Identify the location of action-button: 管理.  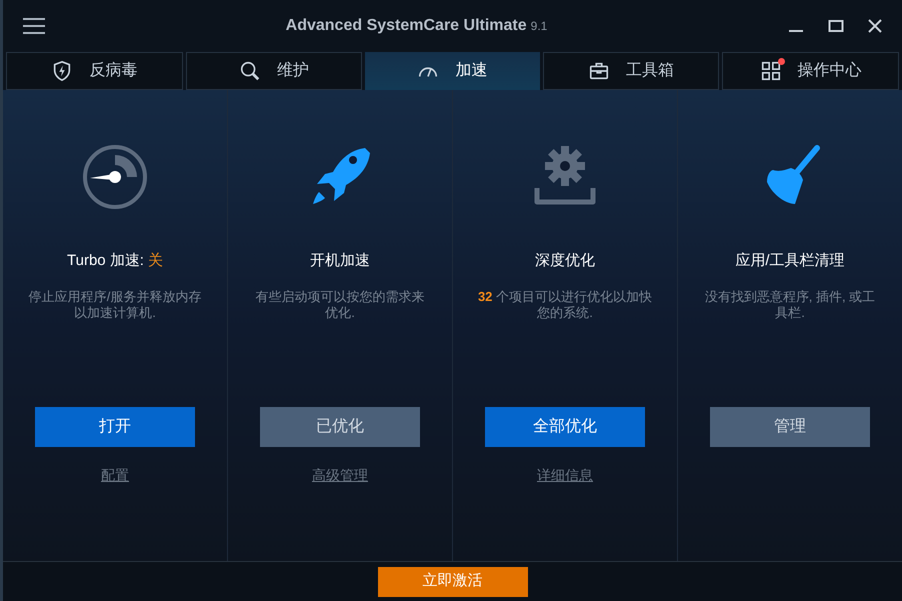
(790, 426).